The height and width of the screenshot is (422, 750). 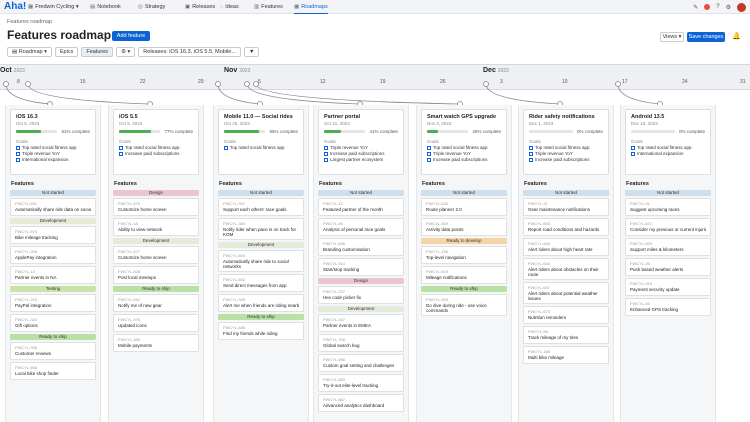 I want to click on edit-icon: ✎, so click(x=695, y=7).